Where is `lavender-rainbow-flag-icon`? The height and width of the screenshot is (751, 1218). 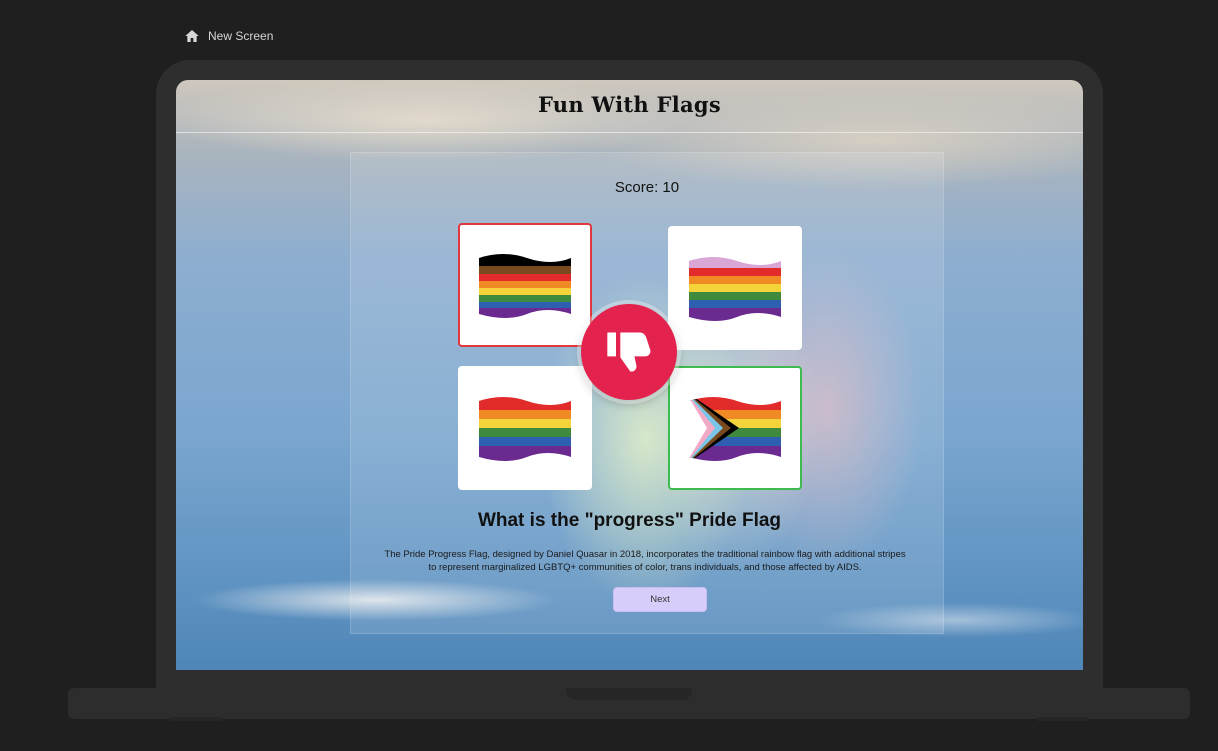 lavender-rainbow-flag-icon is located at coordinates (735, 289).